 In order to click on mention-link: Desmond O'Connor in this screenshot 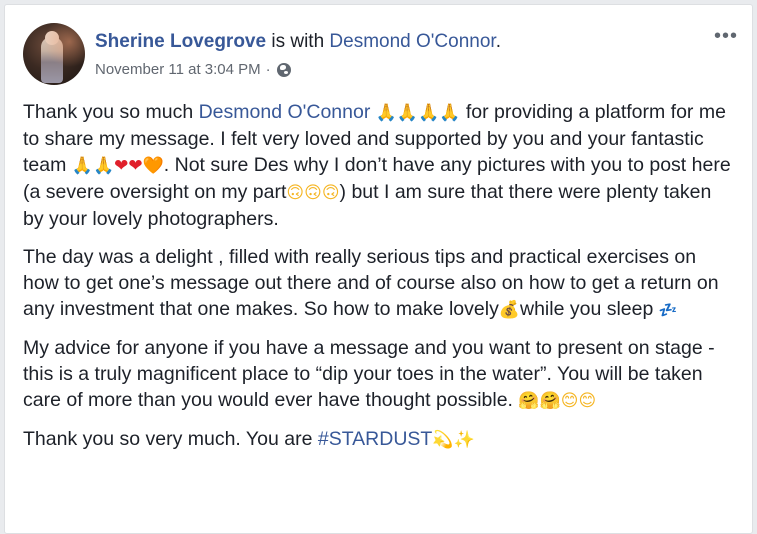, I will do `click(285, 112)`.